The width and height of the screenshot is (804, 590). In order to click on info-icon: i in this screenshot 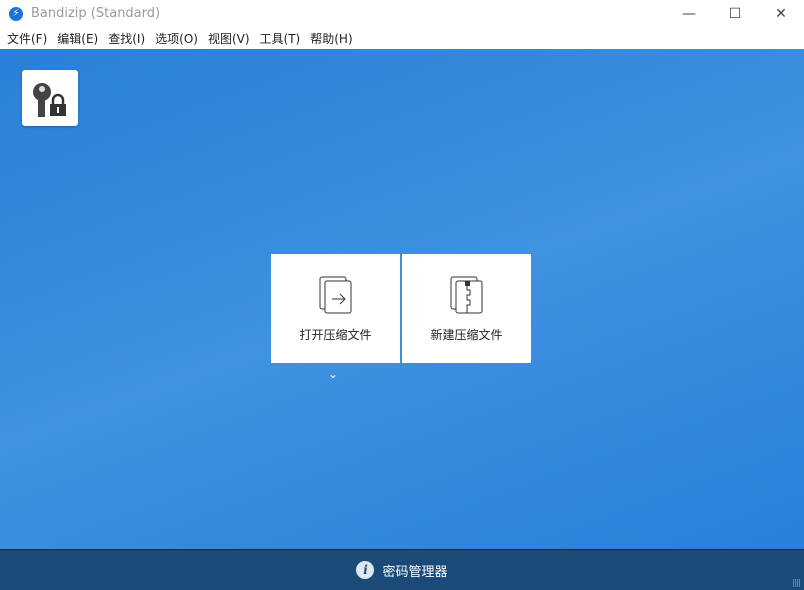, I will do `click(365, 570)`.